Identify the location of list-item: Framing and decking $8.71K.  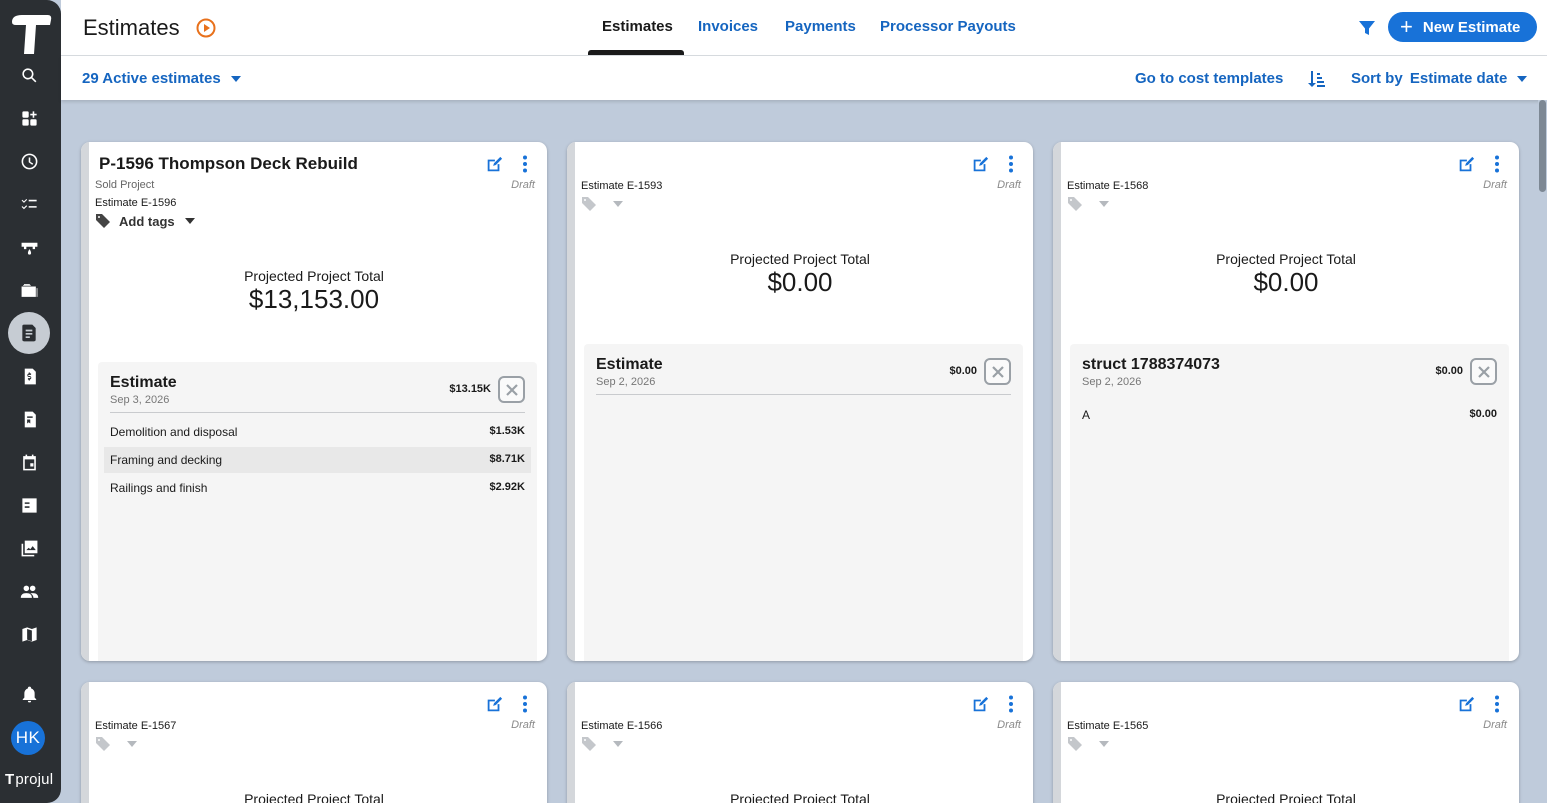
(317, 460).